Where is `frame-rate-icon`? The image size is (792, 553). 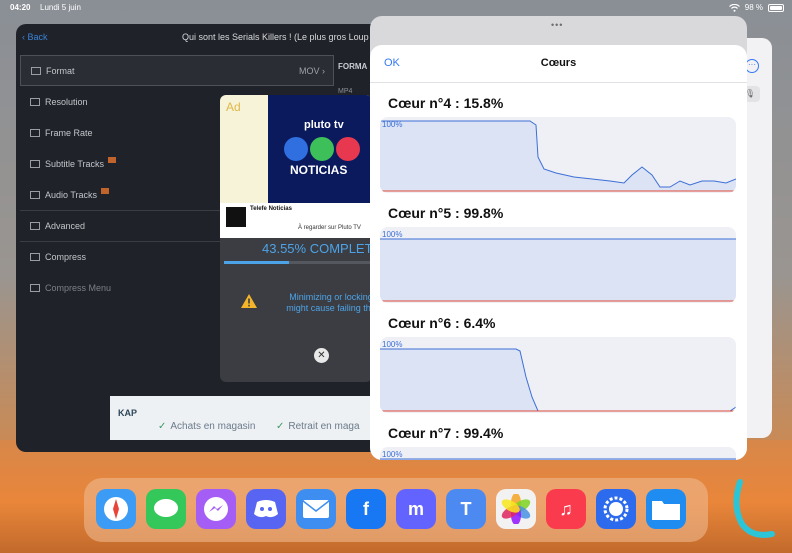
frame-rate-icon is located at coordinates (35, 132).